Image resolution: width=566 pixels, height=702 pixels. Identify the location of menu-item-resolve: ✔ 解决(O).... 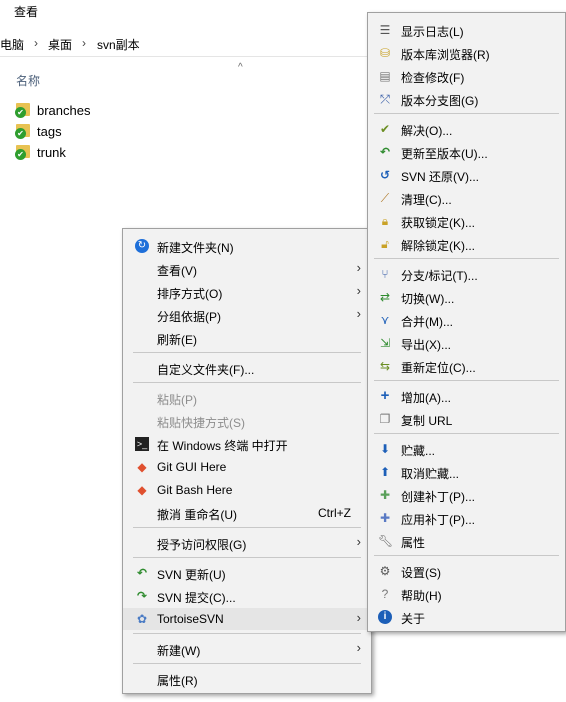
(466, 129).